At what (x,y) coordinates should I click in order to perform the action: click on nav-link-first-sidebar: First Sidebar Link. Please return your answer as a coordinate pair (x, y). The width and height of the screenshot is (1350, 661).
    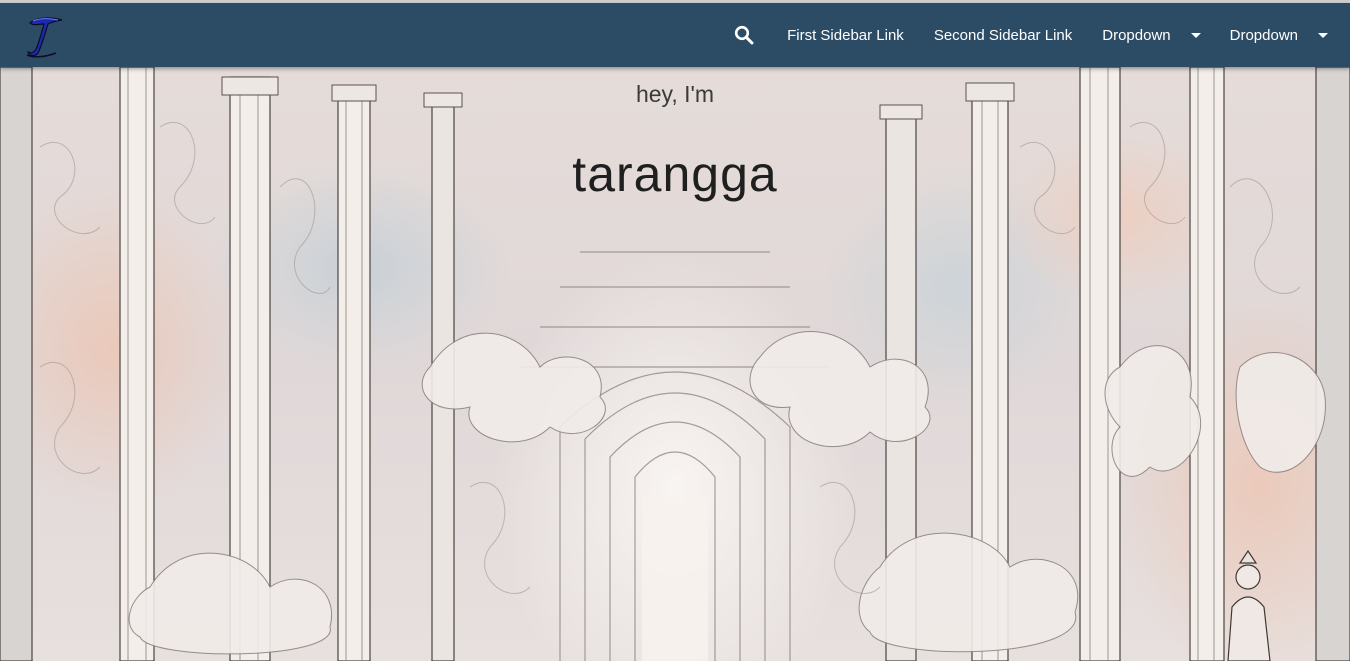
    Looking at the image, I should click on (845, 35).